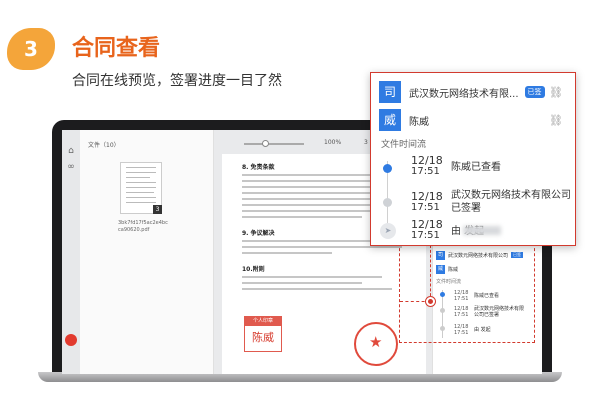  What do you see at coordinates (430, 273) in the screenshot?
I see `connector-line` at bounding box center [430, 273].